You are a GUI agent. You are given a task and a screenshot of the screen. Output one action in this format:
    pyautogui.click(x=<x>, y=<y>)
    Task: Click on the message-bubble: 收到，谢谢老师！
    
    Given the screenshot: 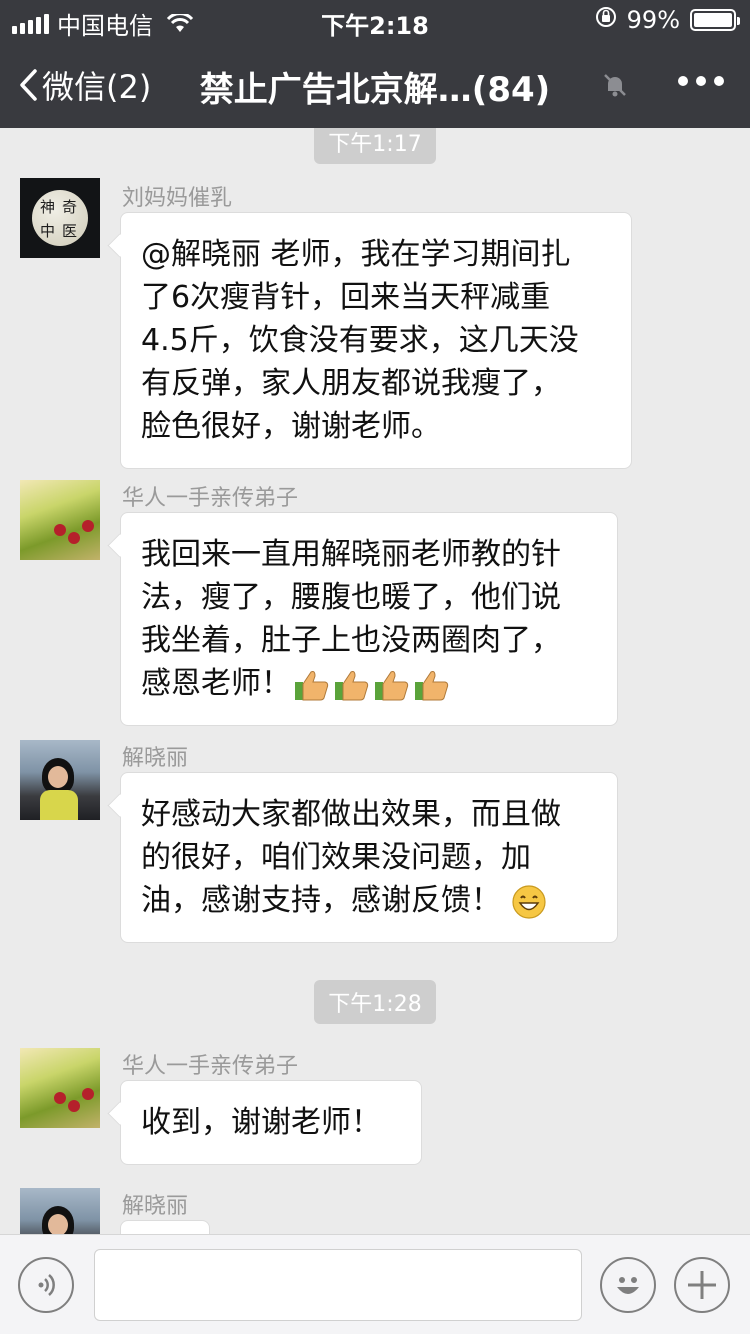 What is the action you would take?
    pyautogui.click(x=271, y=1122)
    